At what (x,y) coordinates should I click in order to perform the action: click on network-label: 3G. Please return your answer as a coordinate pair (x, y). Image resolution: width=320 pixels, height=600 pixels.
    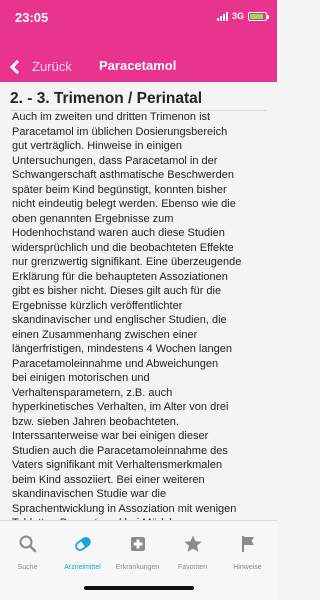
    Looking at the image, I should click on (237, 16).